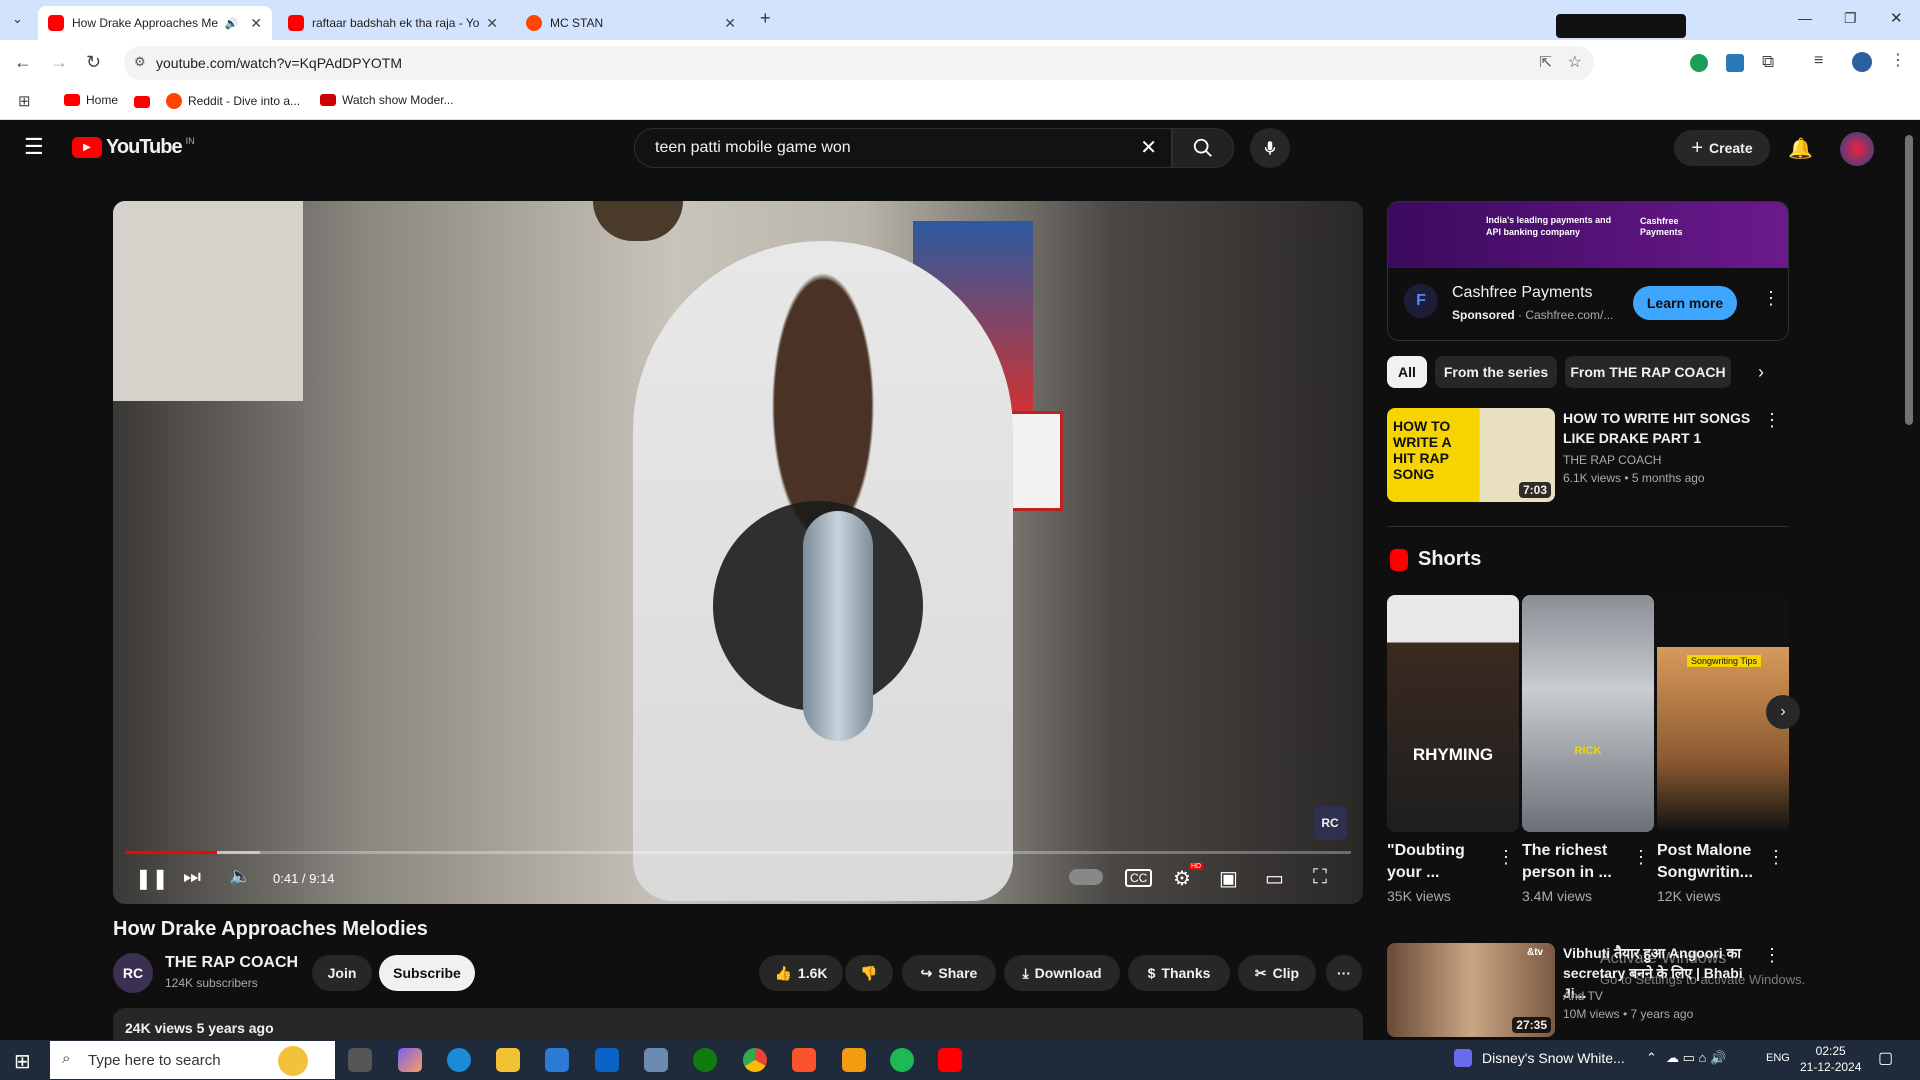 Image resolution: width=1920 pixels, height=1080 pixels. What do you see at coordinates (1086, 877) in the screenshot?
I see `autoplay-toggle` at bounding box center [1086, 877].